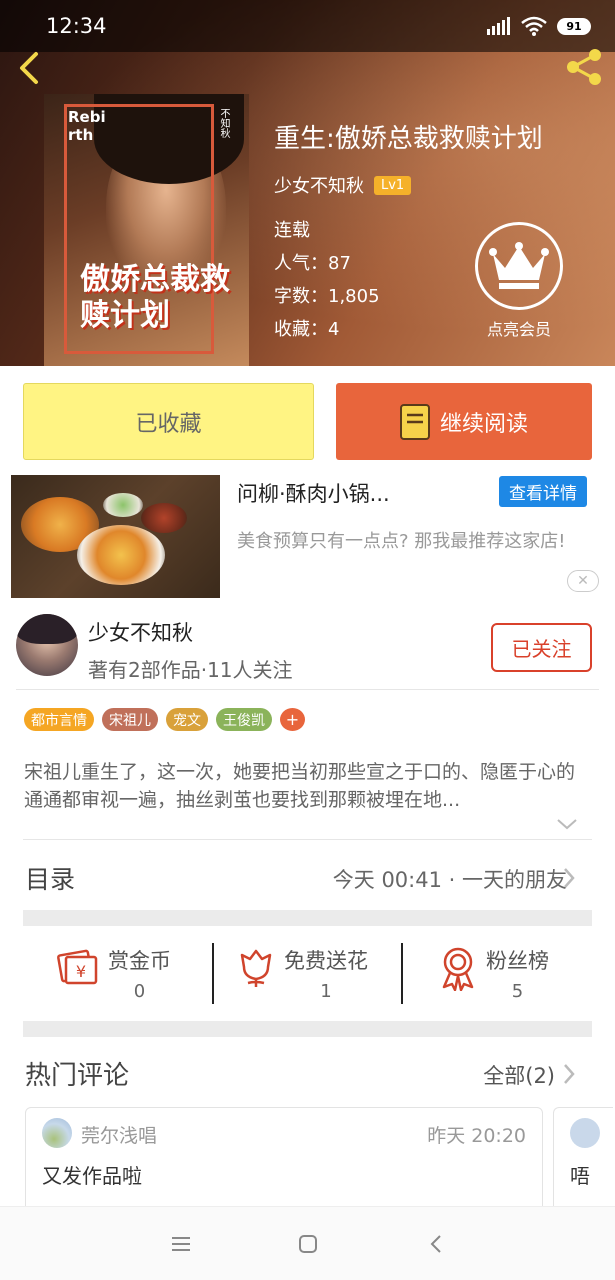 Image resolution: width=615 pixels, height=1280 pixels. I want to click on share-button, so click(584, 67).